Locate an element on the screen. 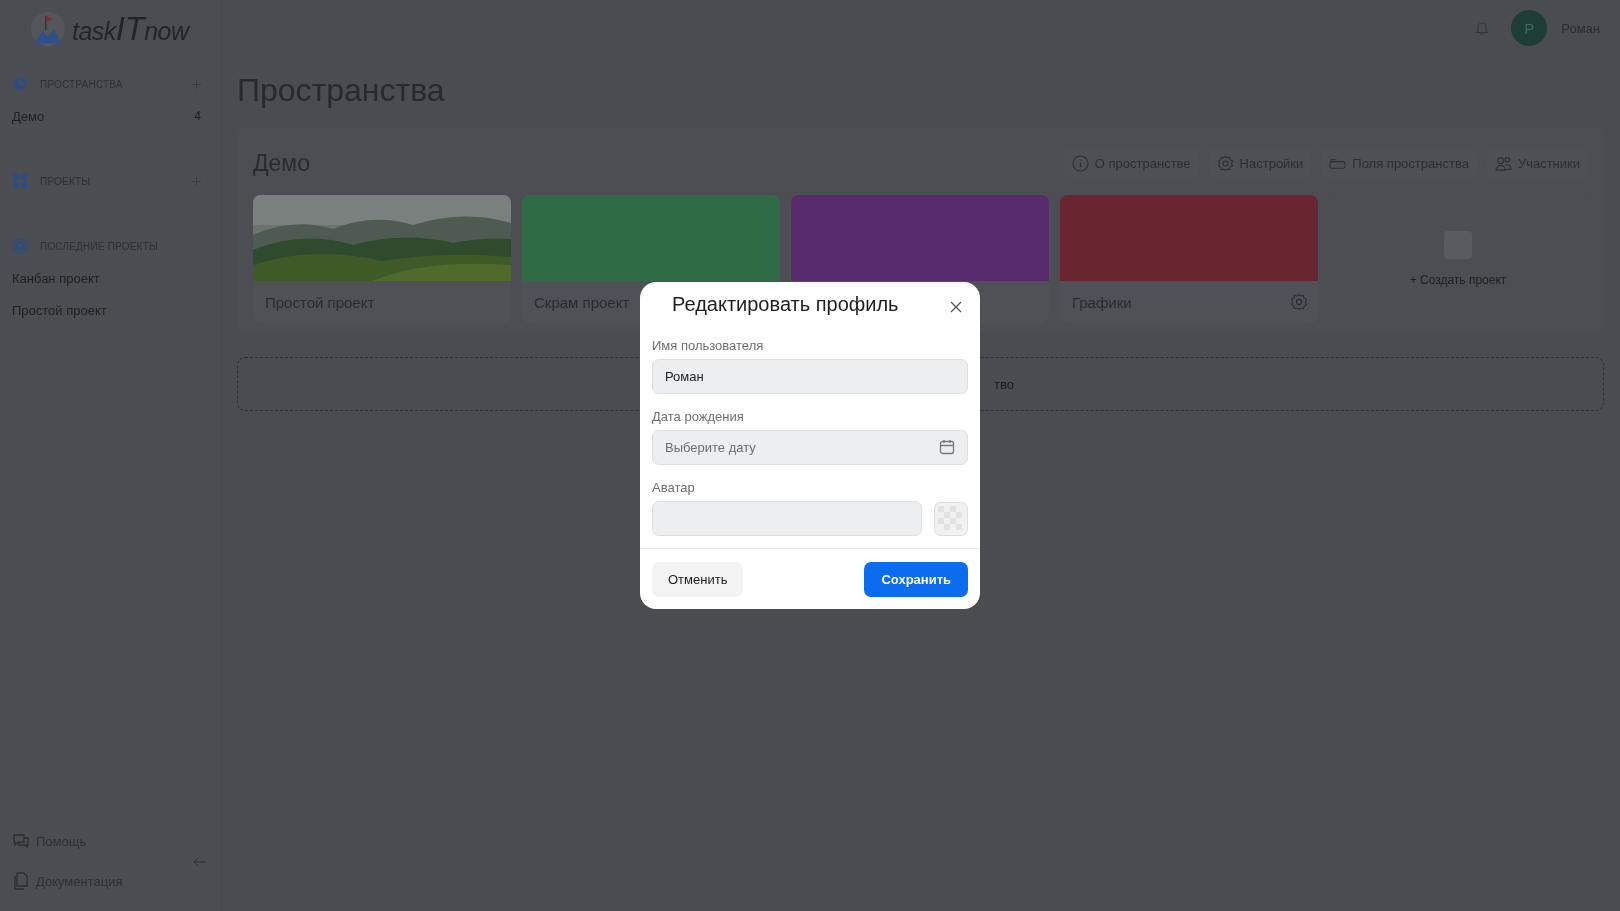 Image resolution: width=1620 pixels, height=911 pixels. input-field: Роман is located at coordinates (810, 376).